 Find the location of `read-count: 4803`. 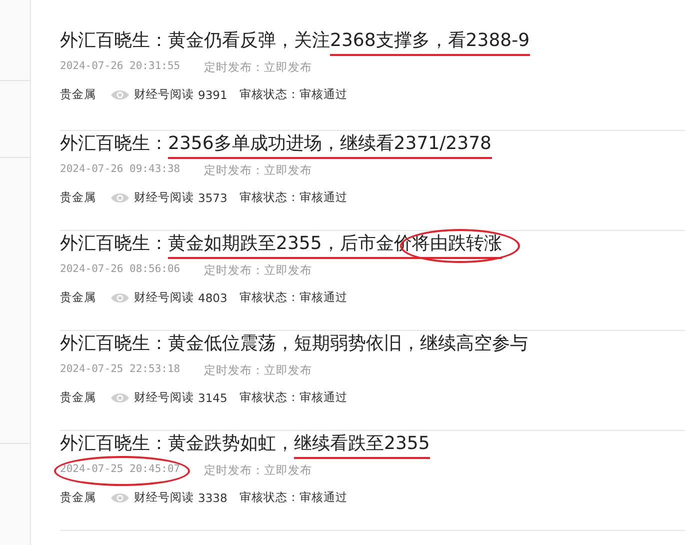

read-count: 4803 is located at coordinates (213, 297).